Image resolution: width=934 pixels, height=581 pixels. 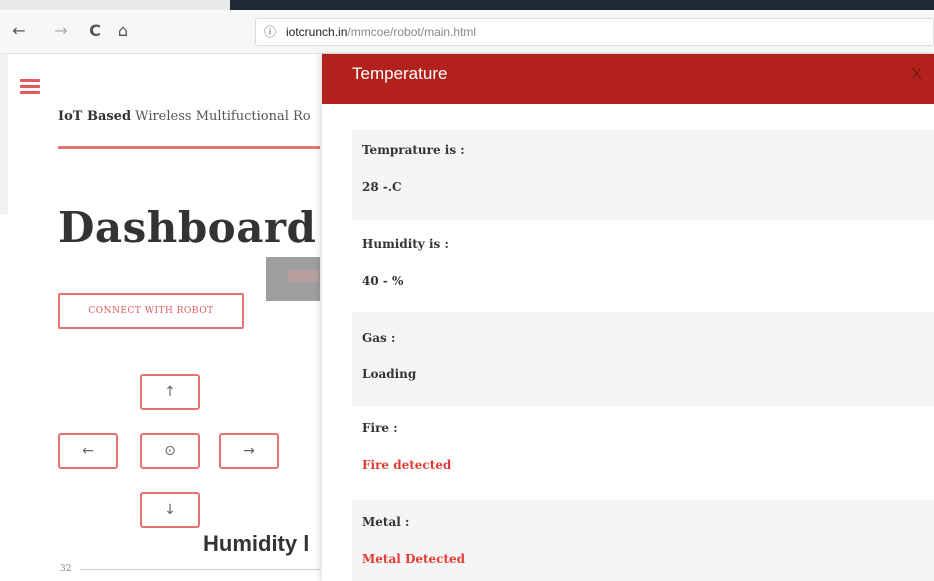 I want to click on url-text: iotcrunch.in/mmcoe/robot/main.html, so click(x=381, y=32).